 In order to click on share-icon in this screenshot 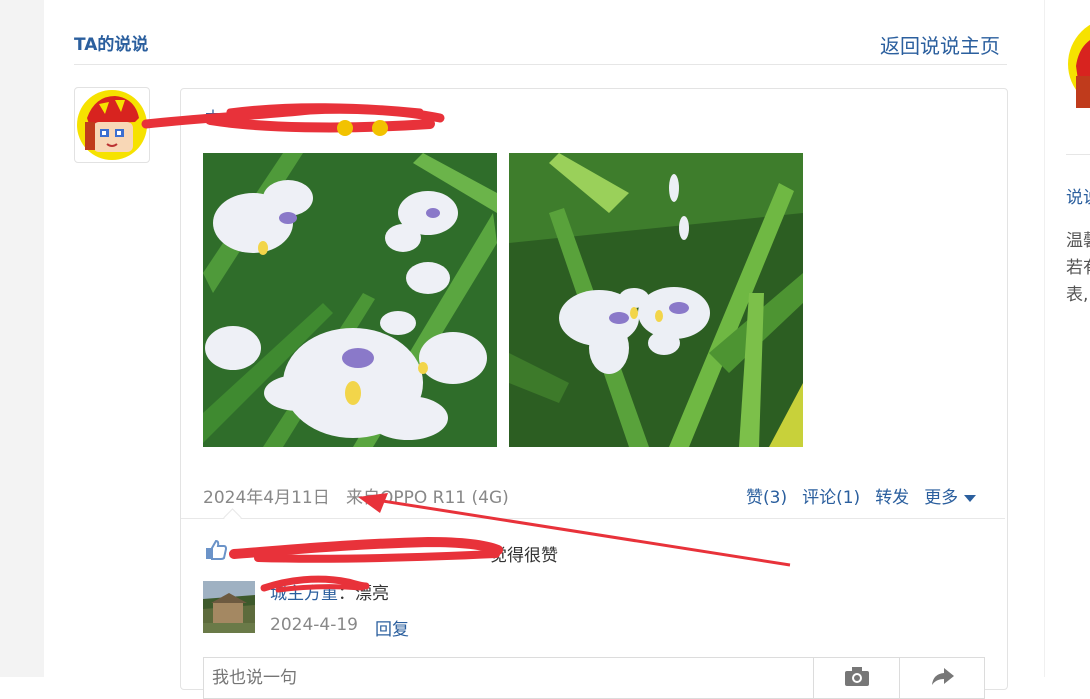, I will do `click(942, 676)`.